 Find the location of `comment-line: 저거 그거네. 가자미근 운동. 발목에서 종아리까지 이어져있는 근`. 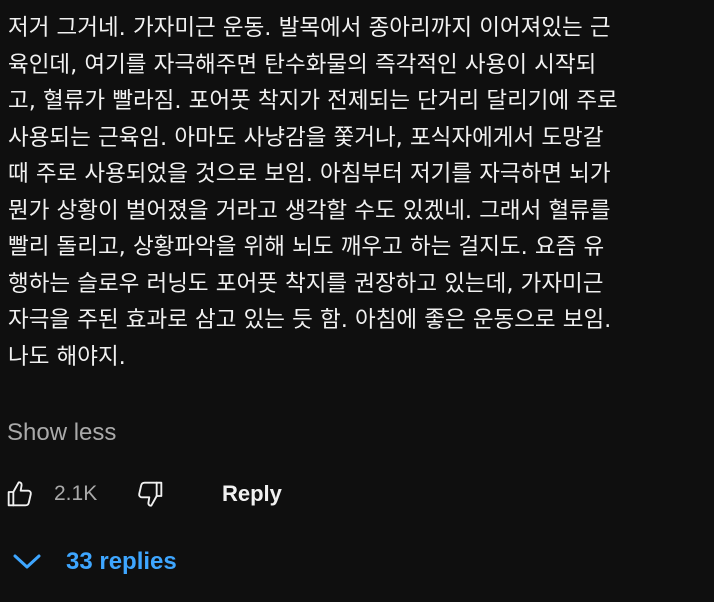

comment-line: 저거 그거네. 가자미근 운동. 발목에서 종아리까지 이어져있는 근 is located at coordinates (309, 28).